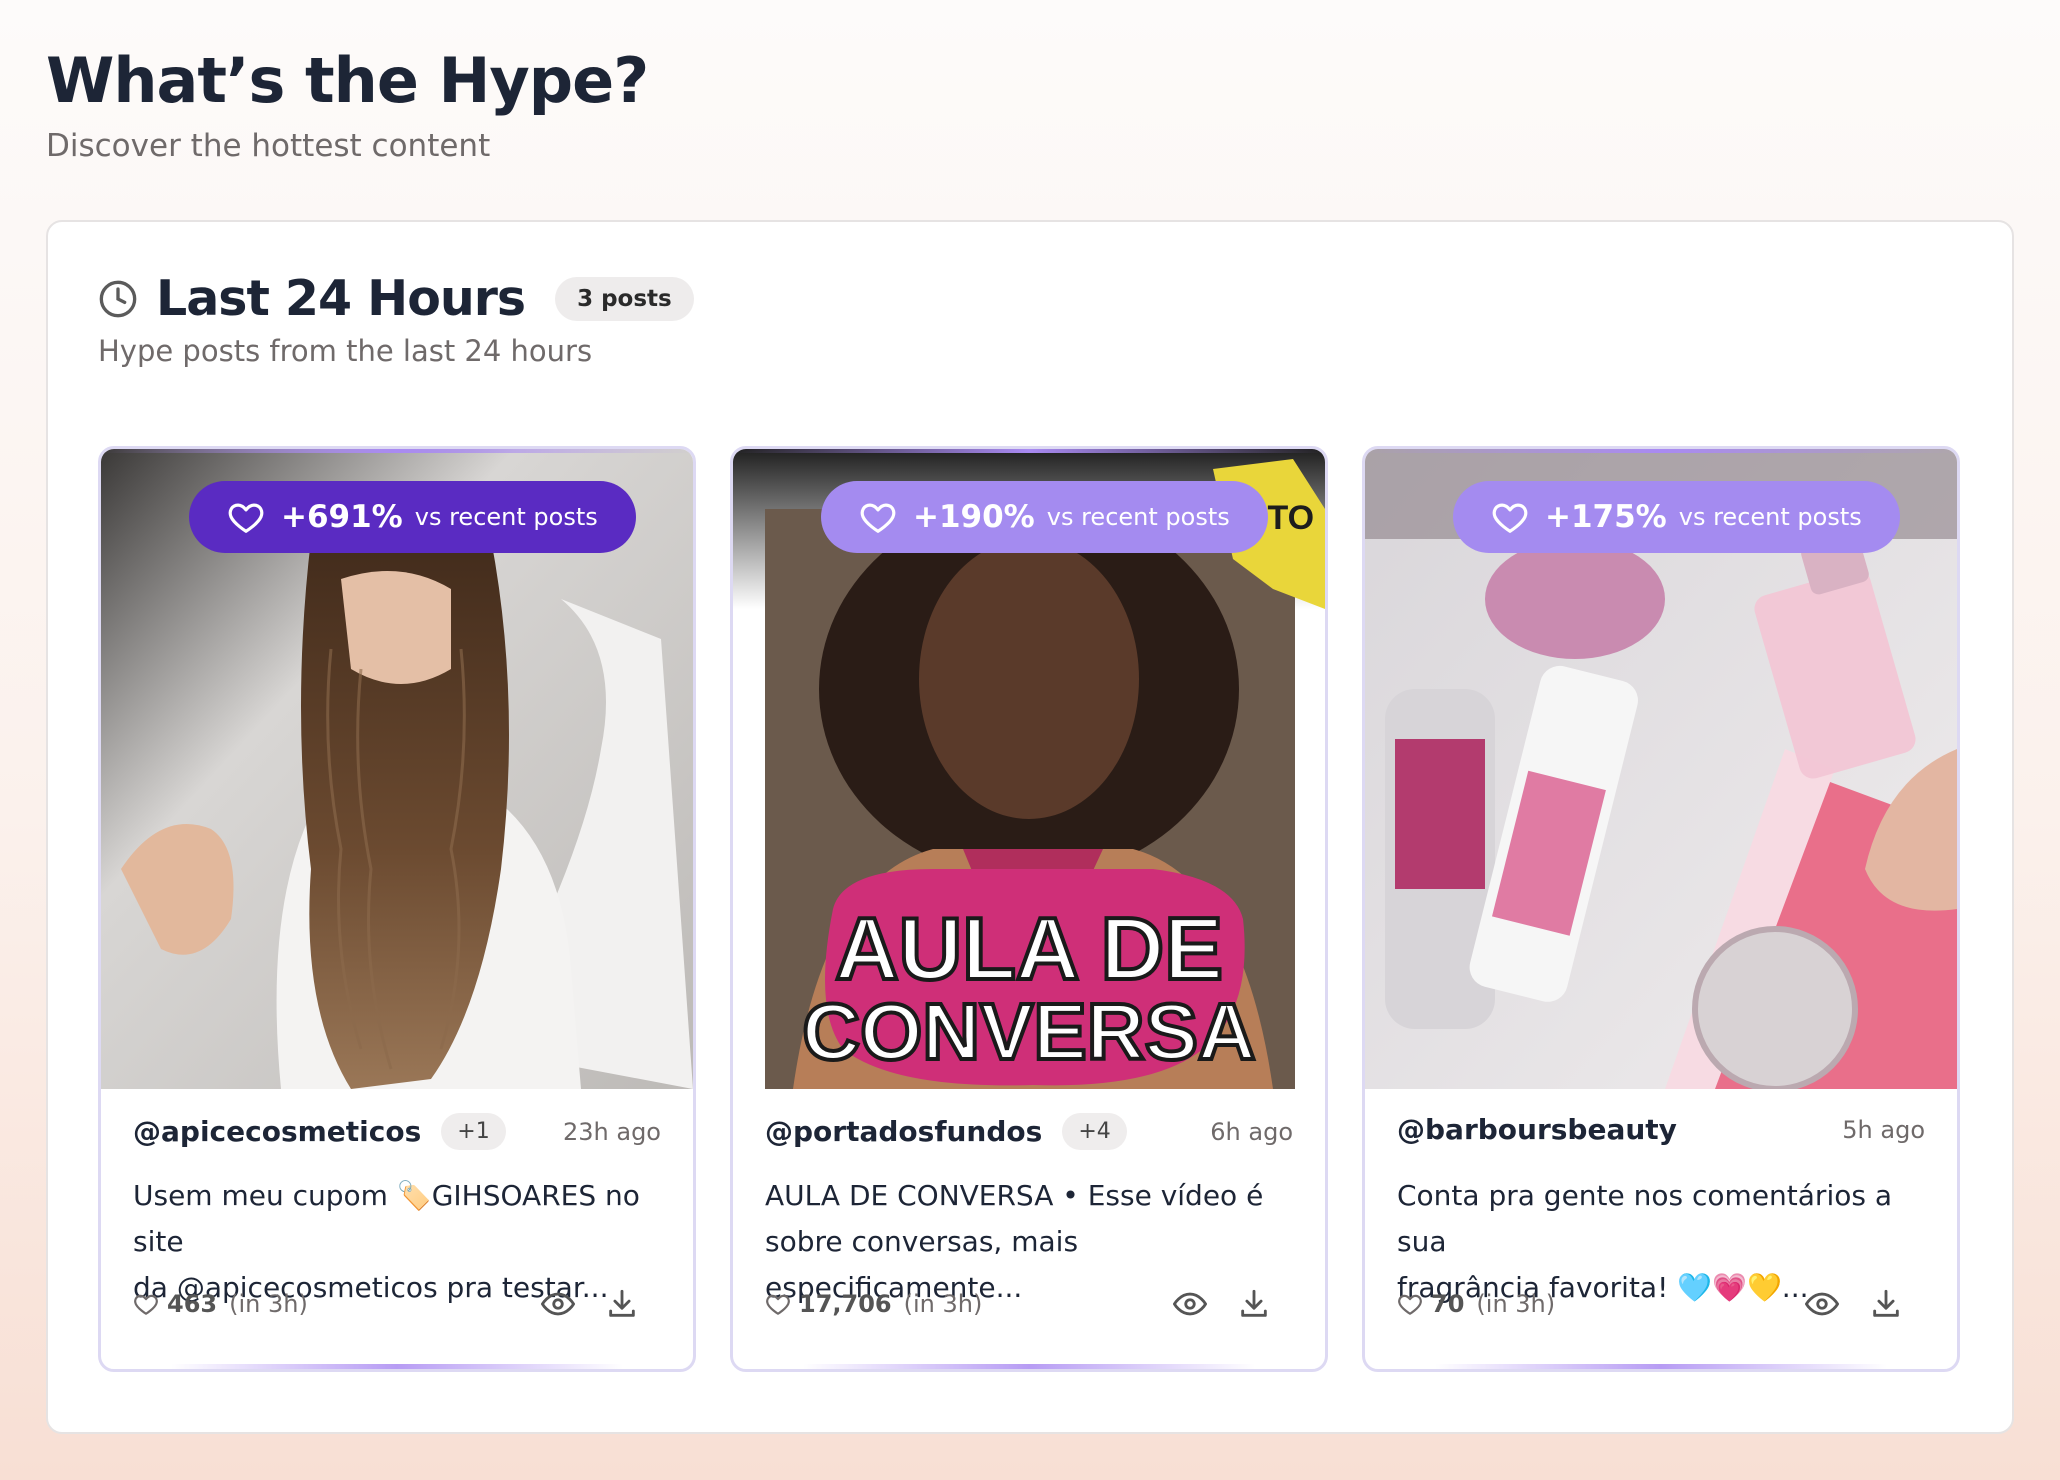 This screenshot has height=1480, width=2060. What do you see at coordinates (903, 1131) in the screenshot?
I see `author-handle: @portadosfundos` at bounding box center [903, 1131].